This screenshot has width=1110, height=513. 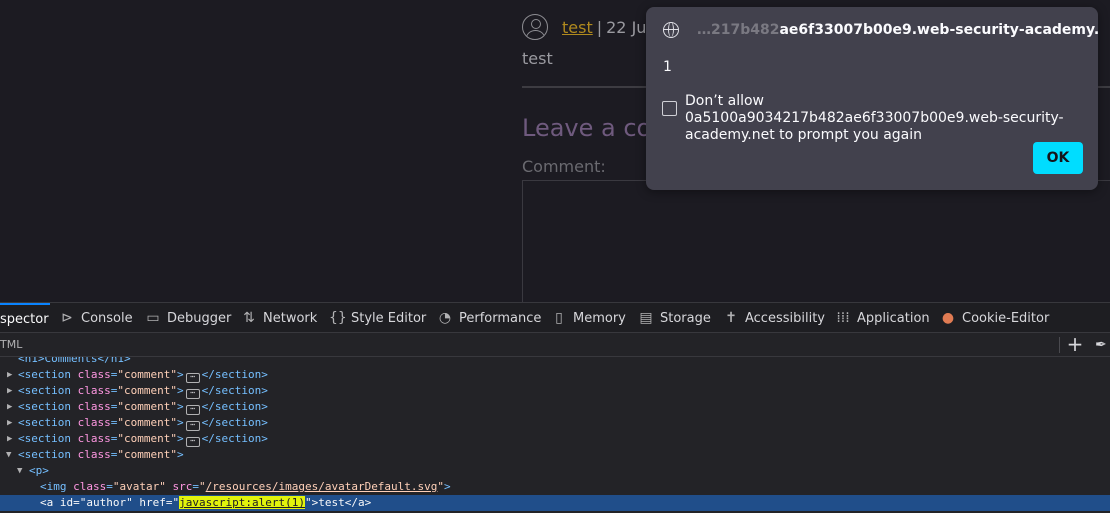 I want to click on memory-icon: ▯, so click(x=559, y=318).